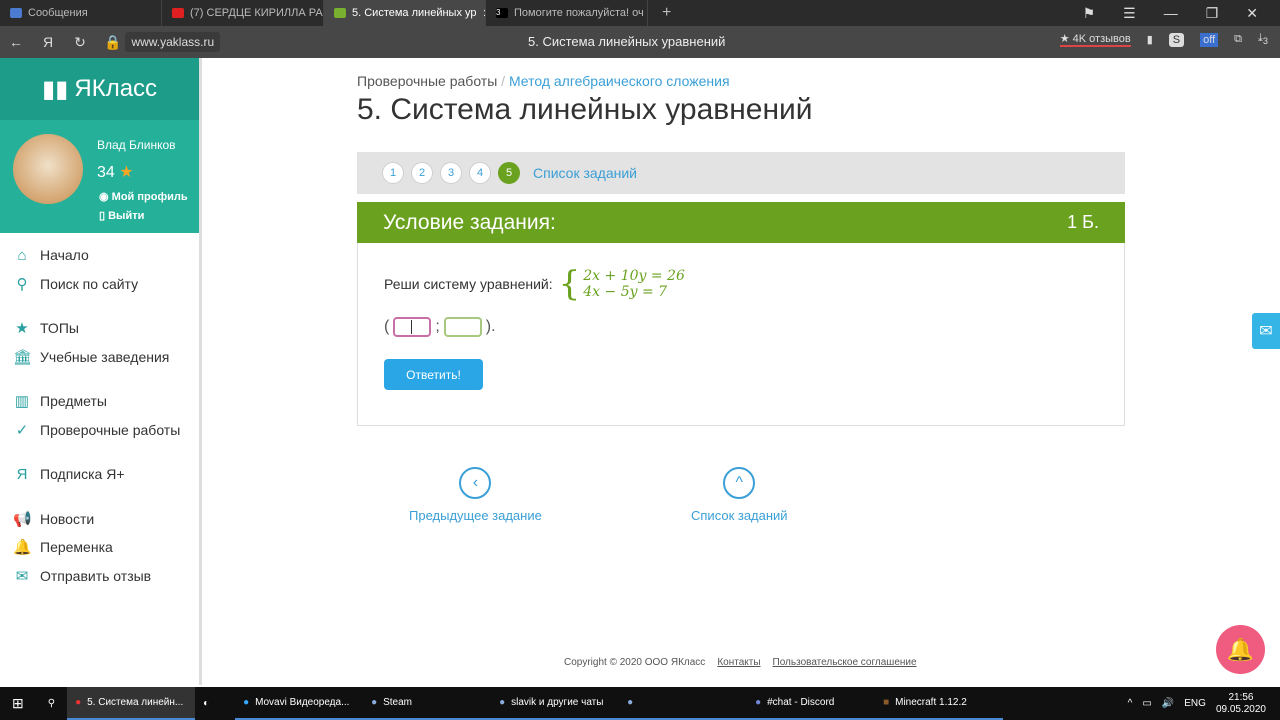  What do you see at coordinates (18, 703) in the screenshot?
I see `start-icon: ⊞` at bounding box center [18, 703].